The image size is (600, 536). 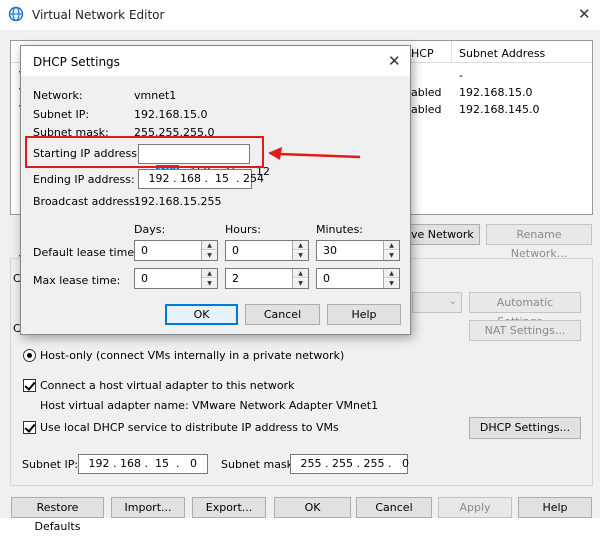 I want to click on max-minutes-value: 0, so click(x=326, y=278).